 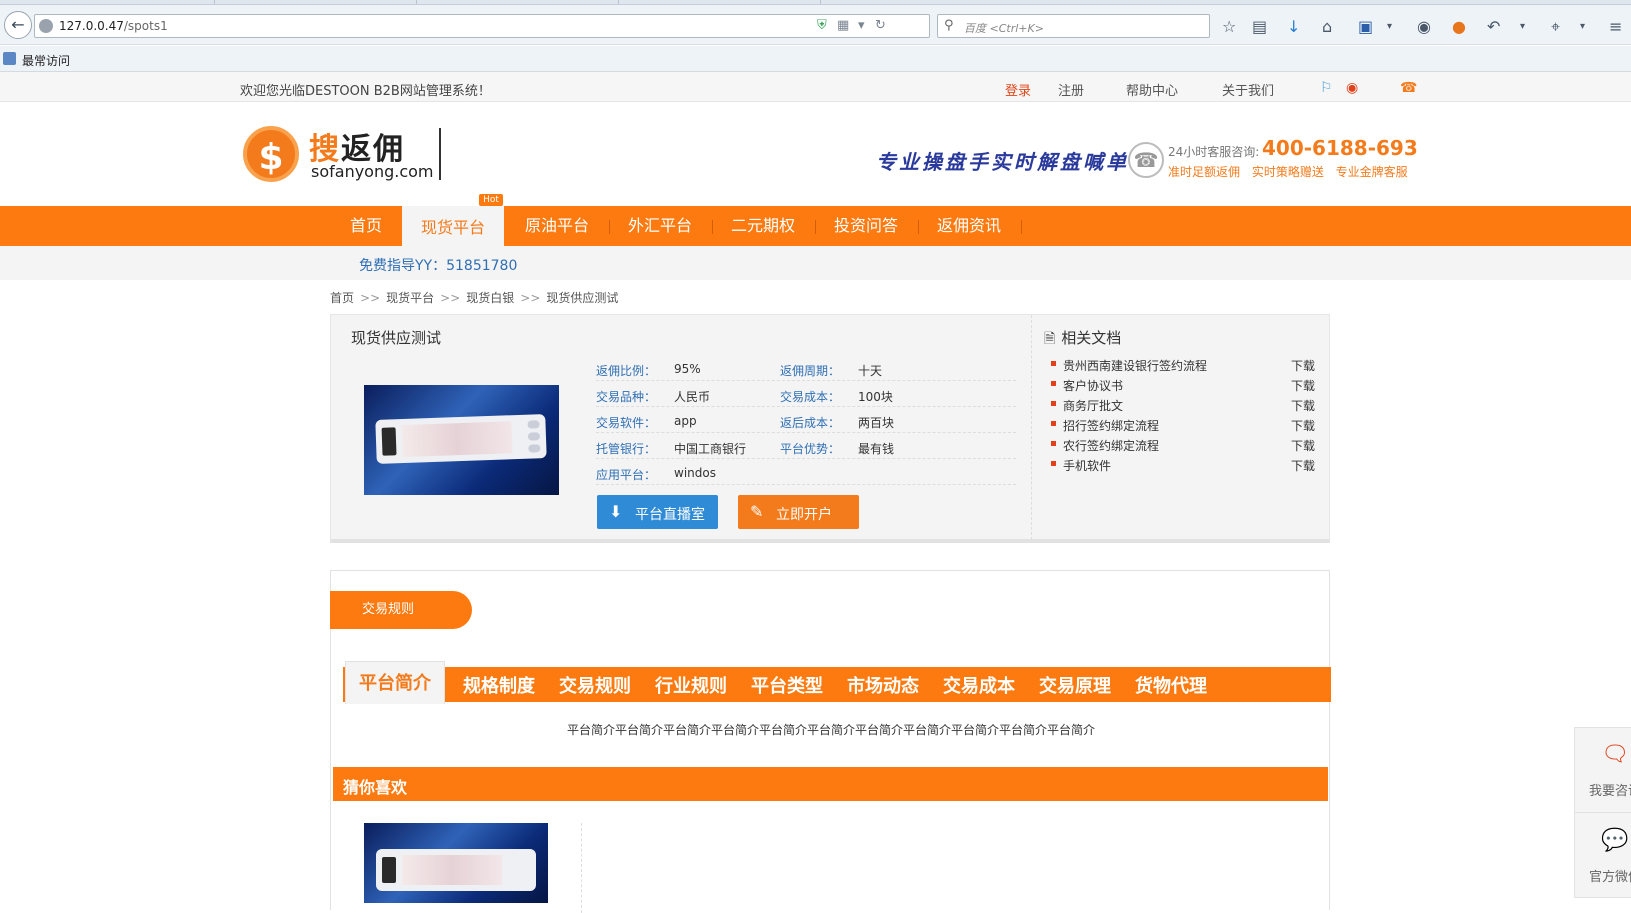 I want to click on doc-link: 客户协议书, so click(x=1093, y=385).